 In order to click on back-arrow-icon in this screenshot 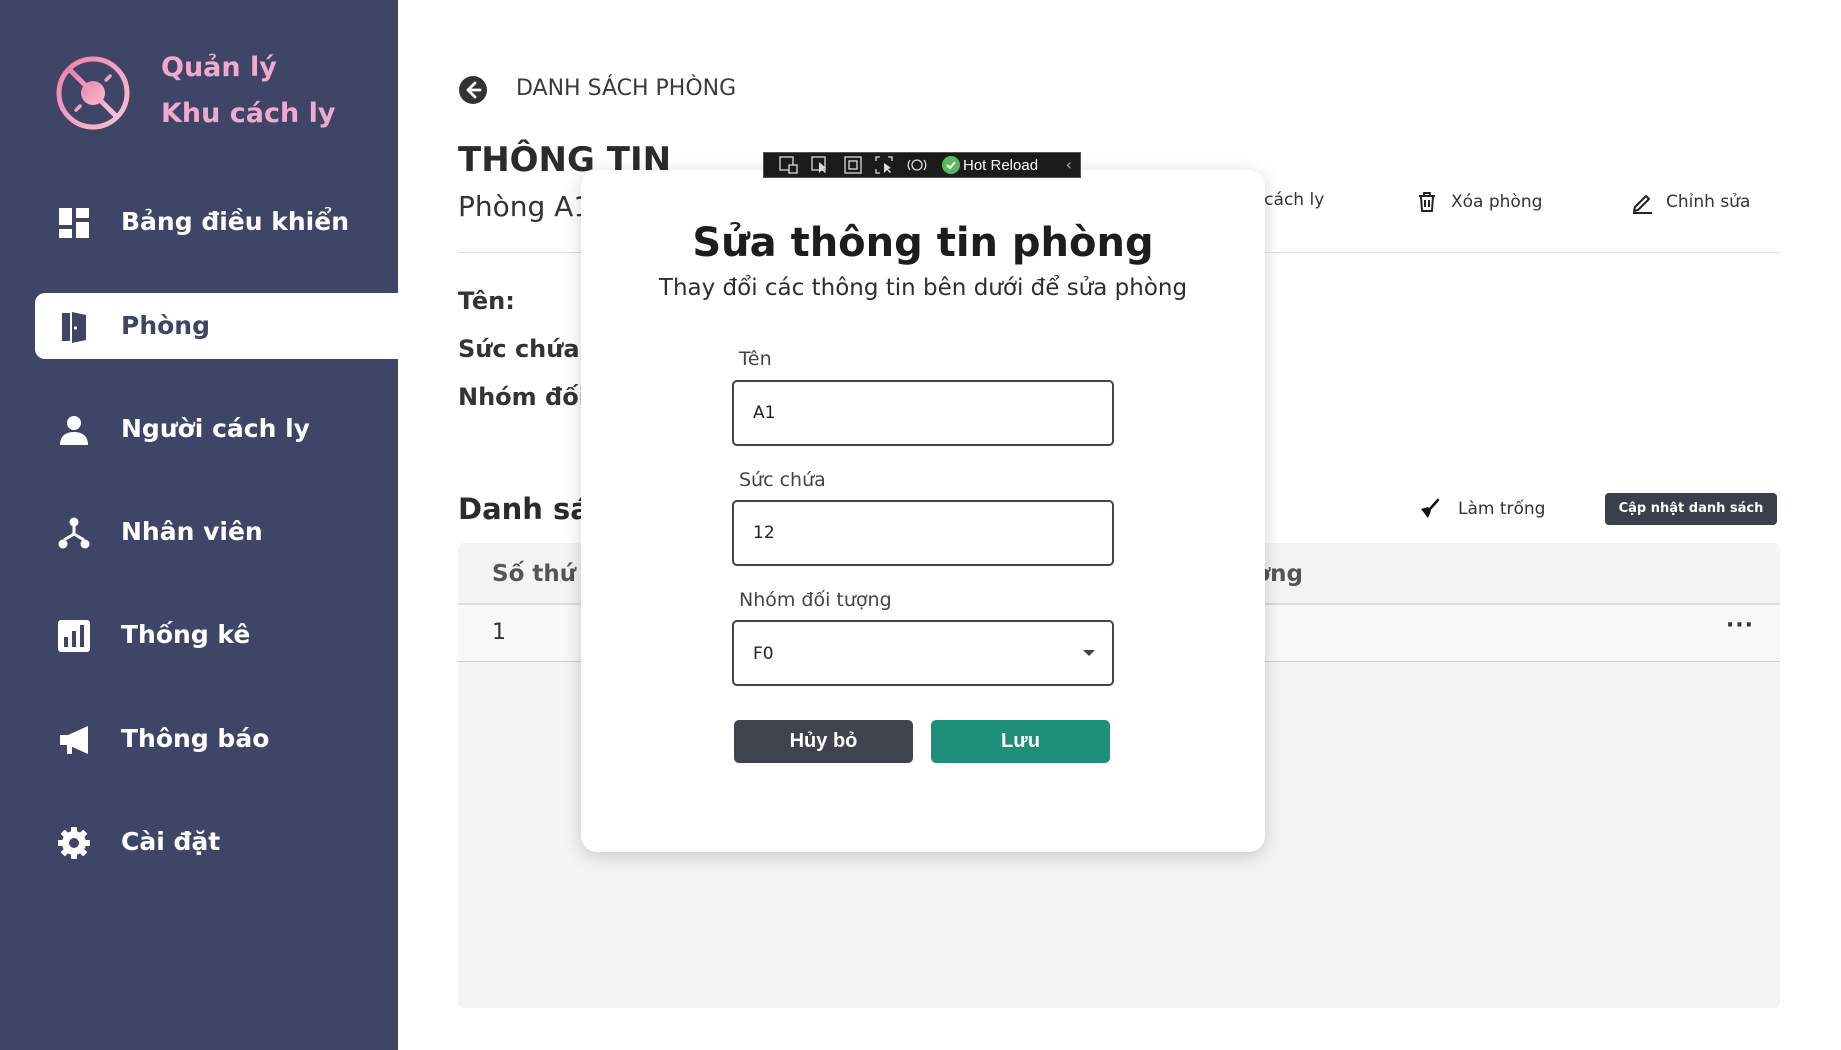, I will do `click(473, 90)`.